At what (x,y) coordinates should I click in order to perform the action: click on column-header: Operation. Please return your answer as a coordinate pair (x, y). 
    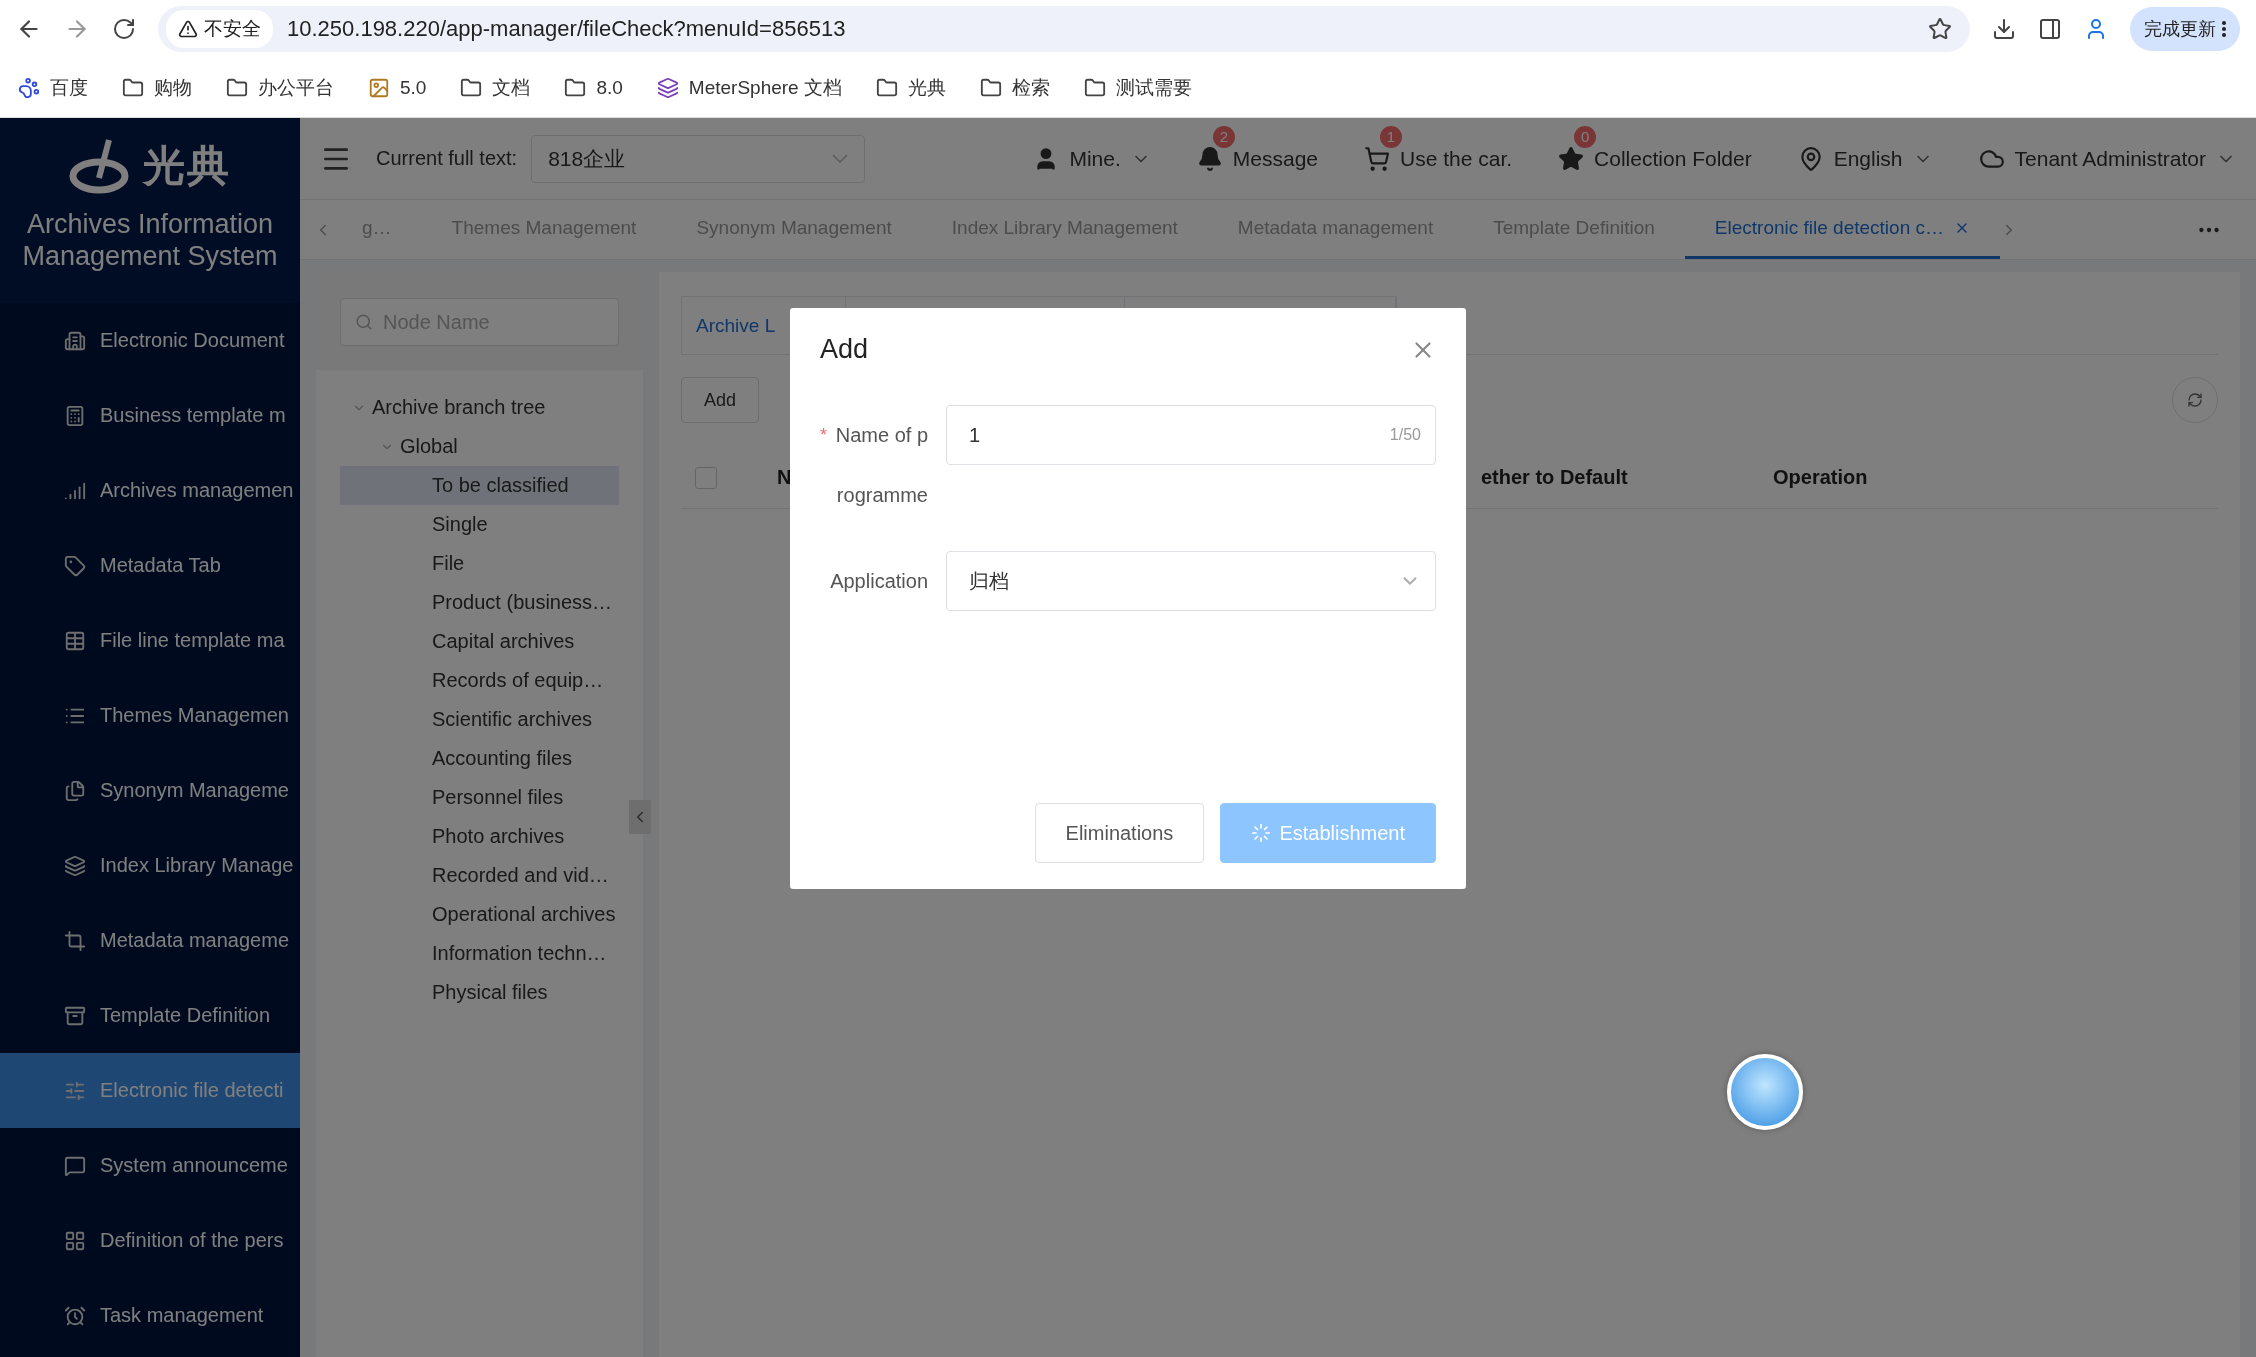
    Looking at the image, I should click on (1820, 477).